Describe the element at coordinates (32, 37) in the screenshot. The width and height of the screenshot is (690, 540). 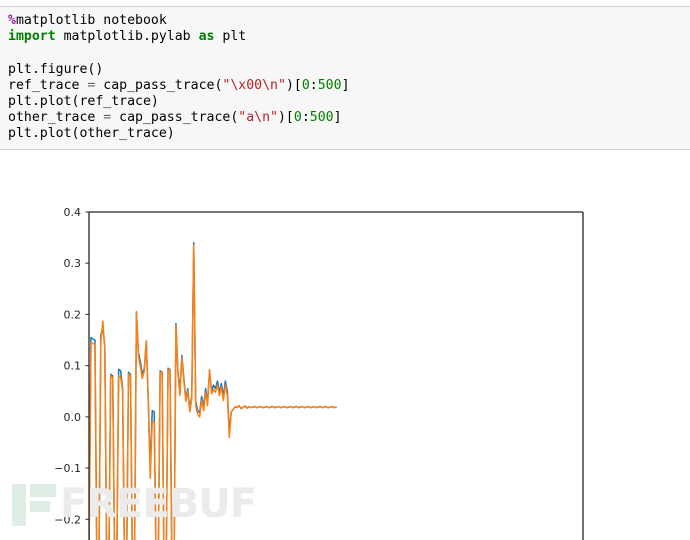
I see `code-token-kw: import` at that location.